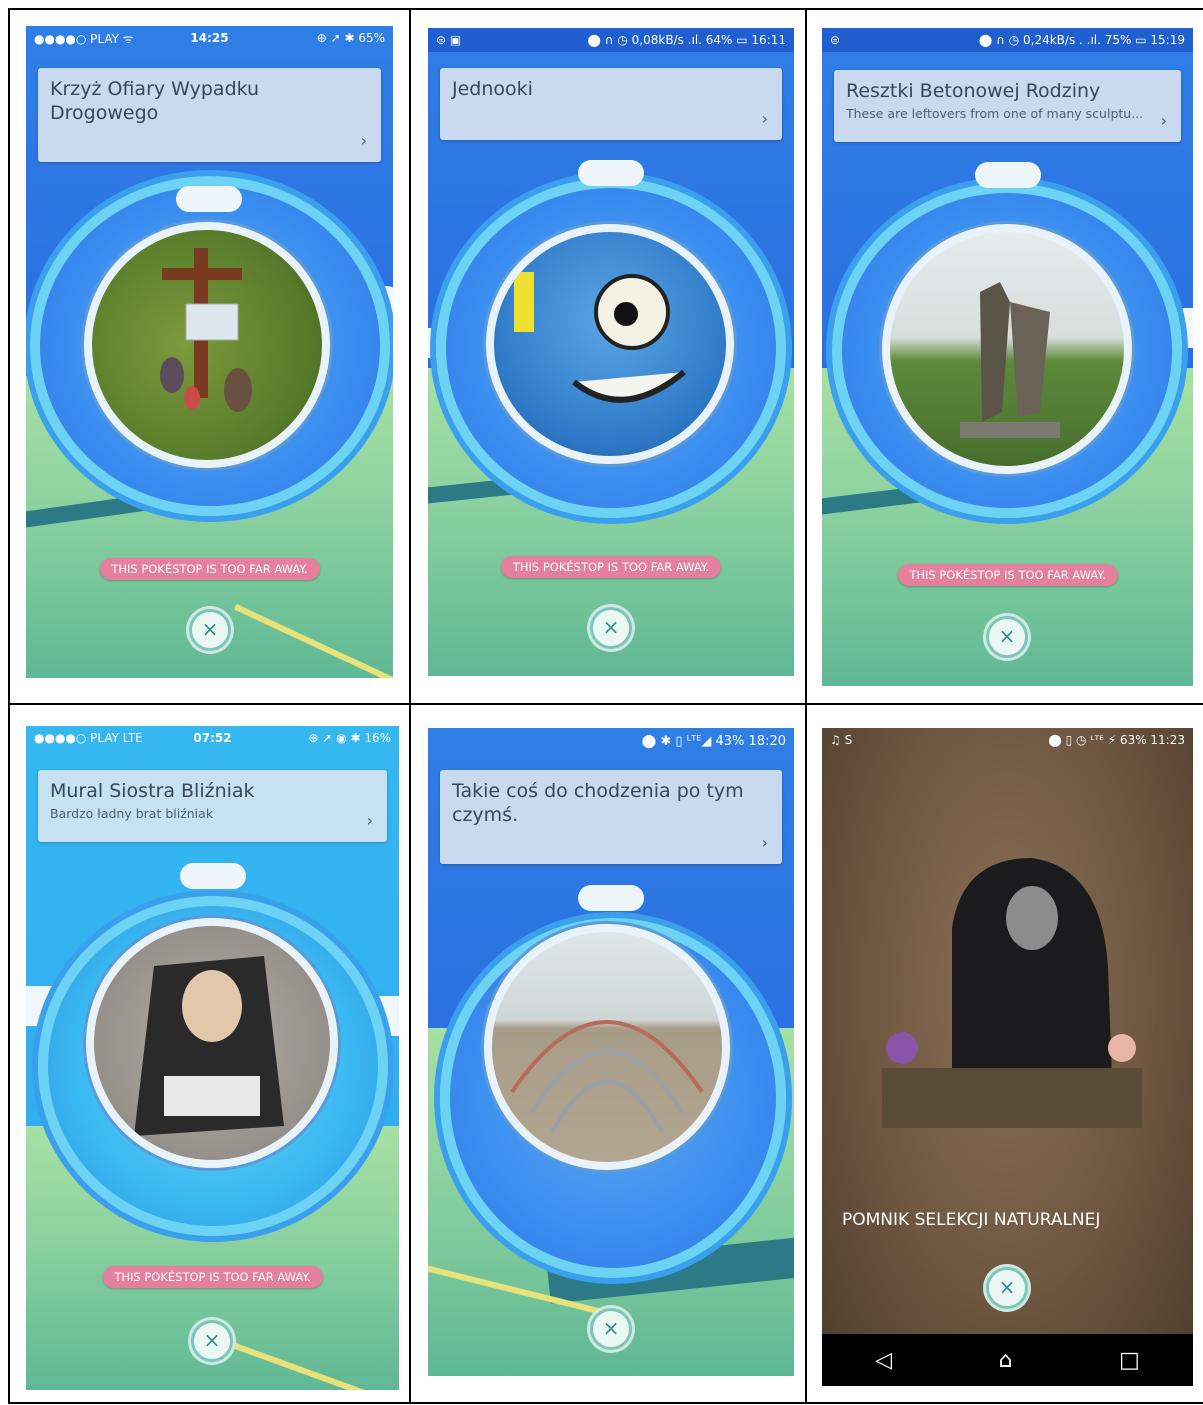  I want to click on status-indicators: ⬤ ∩ ◷ 0,08kB/s .ıl. 64% ▭ 16:11, so click(686, 40).